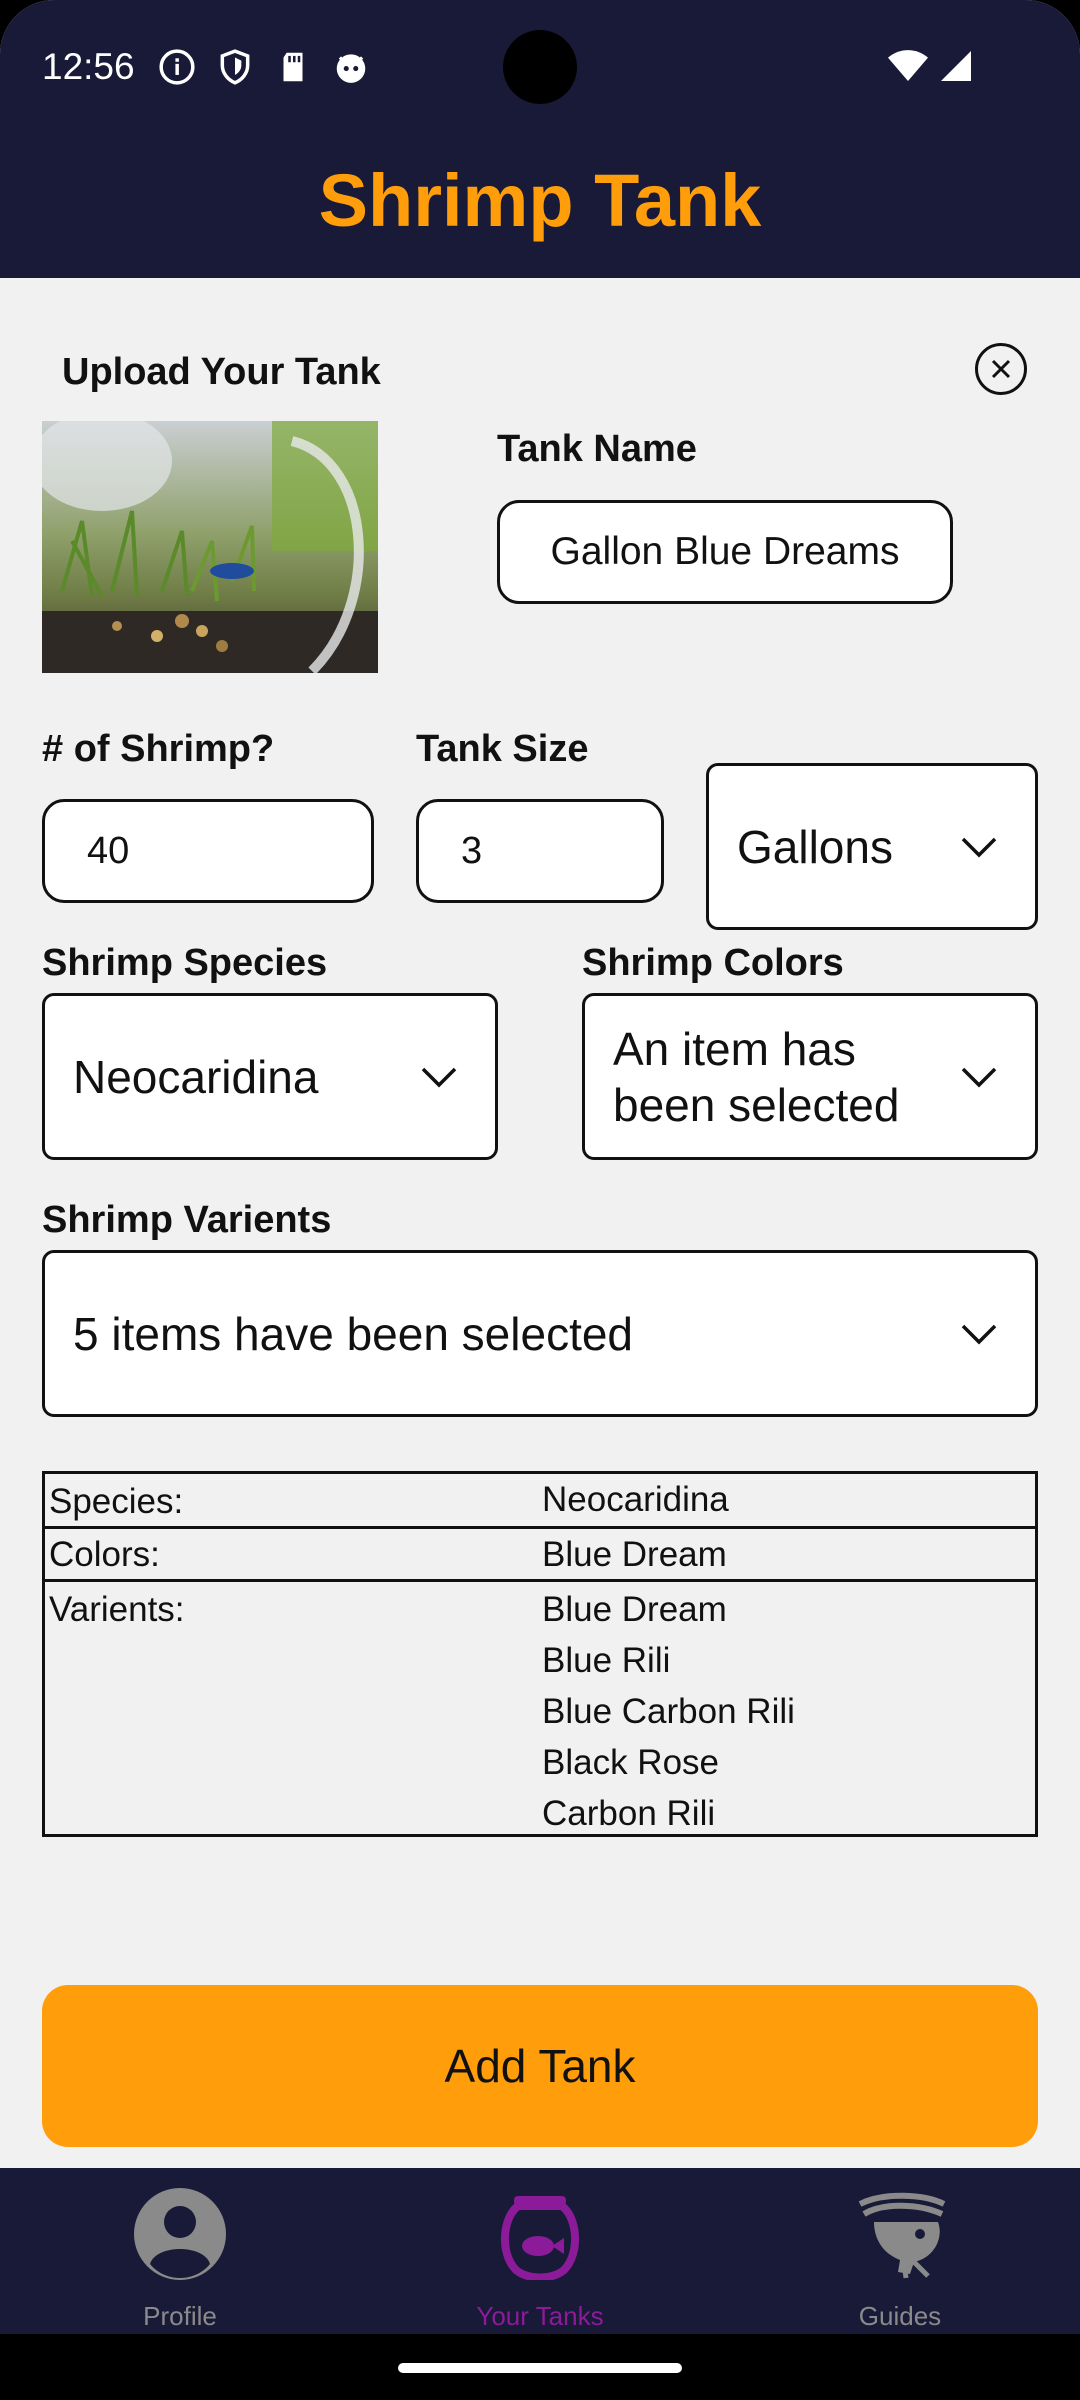  I want to click on summary-key: Colors:, so click(104, 1554).